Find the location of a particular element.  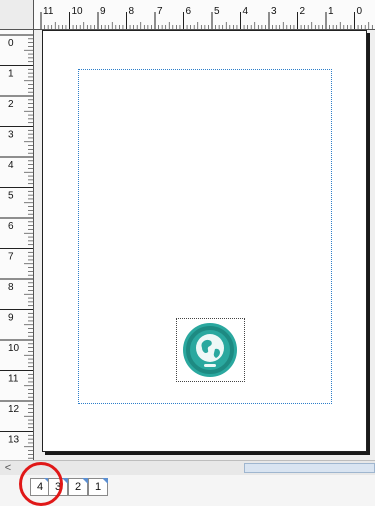

hruler-label: 2 is located at coordinates (303, 11).